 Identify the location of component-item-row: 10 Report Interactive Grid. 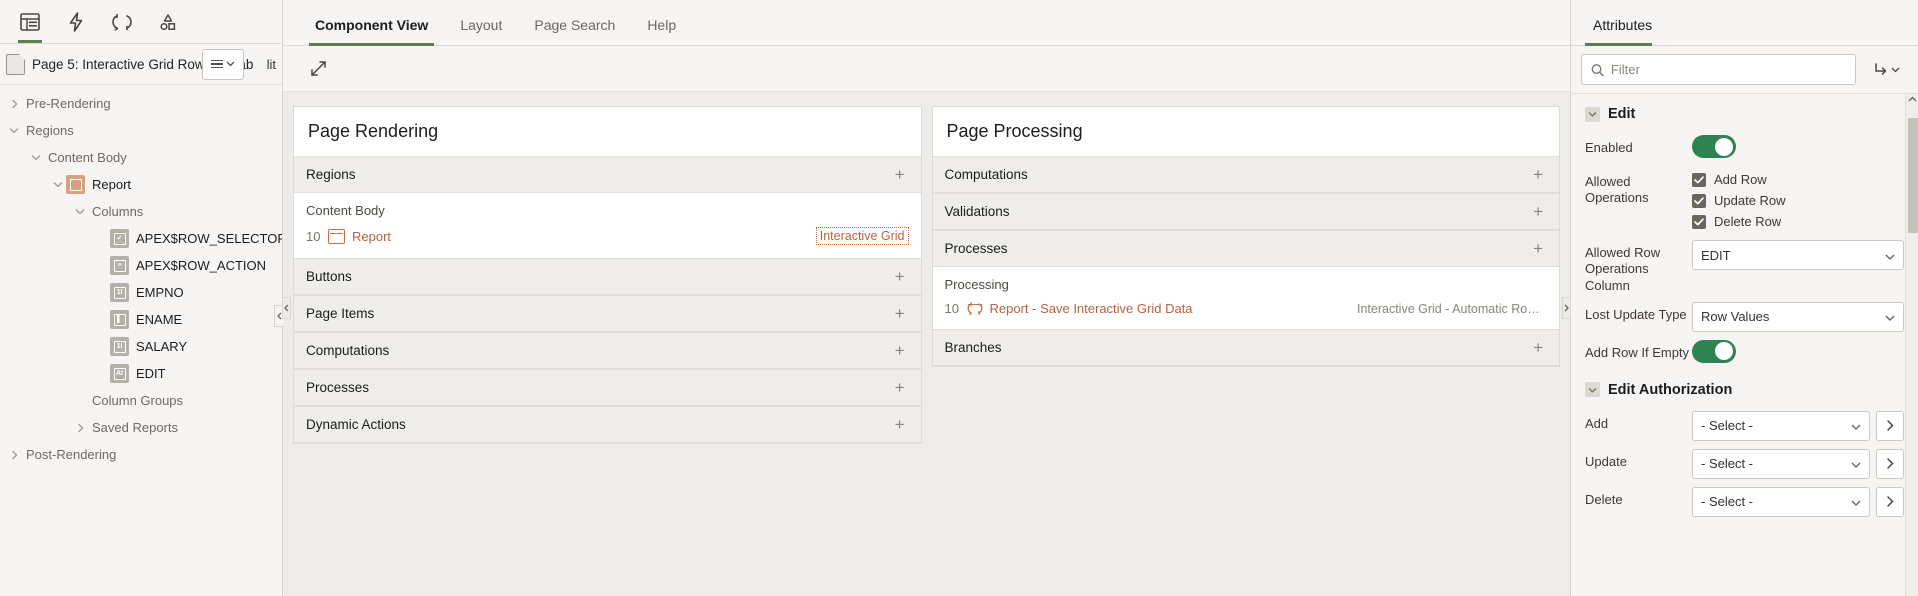
(607, 236).